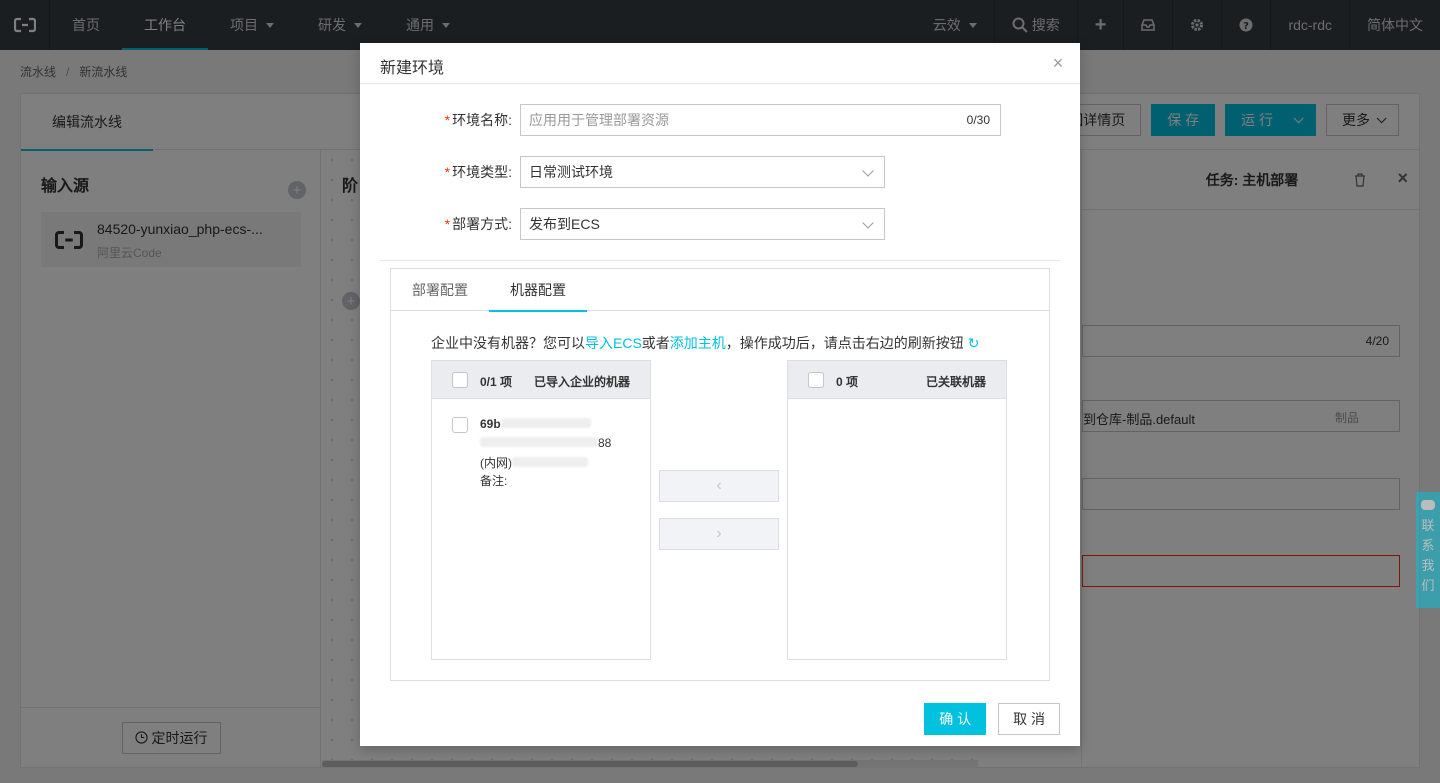  Describe the element at coordinates (482, 120) in the screenshot. I see `env-name-label-text: 环境名称:` at that location.